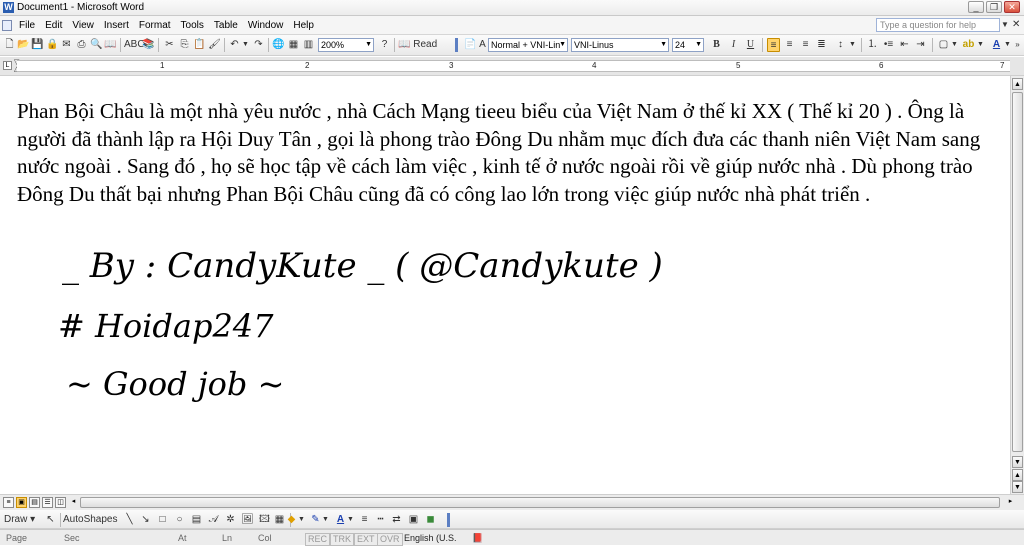  I want to click on permission-icon: 🔒, so click(52, 45).